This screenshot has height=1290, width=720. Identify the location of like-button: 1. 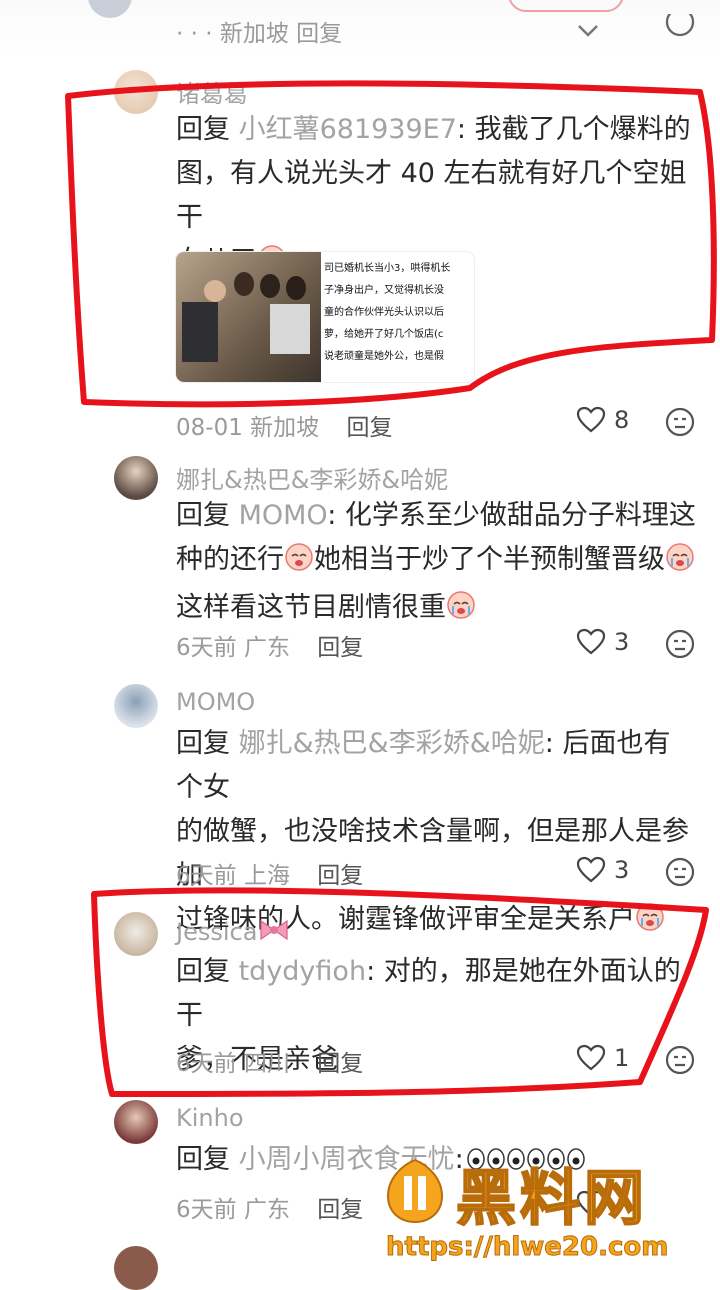
(602, 1058).